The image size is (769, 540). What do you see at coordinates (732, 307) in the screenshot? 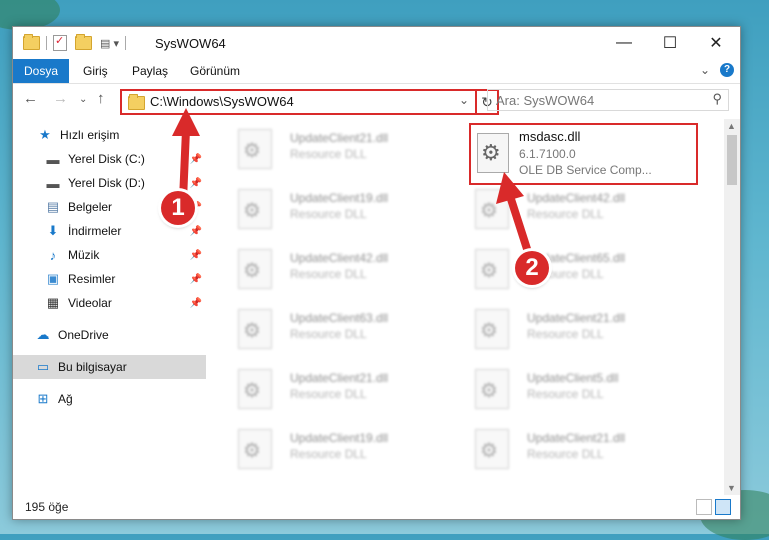
I see `vertical-scrollbar: ▲ ▼` at bounding box center [732, 307].